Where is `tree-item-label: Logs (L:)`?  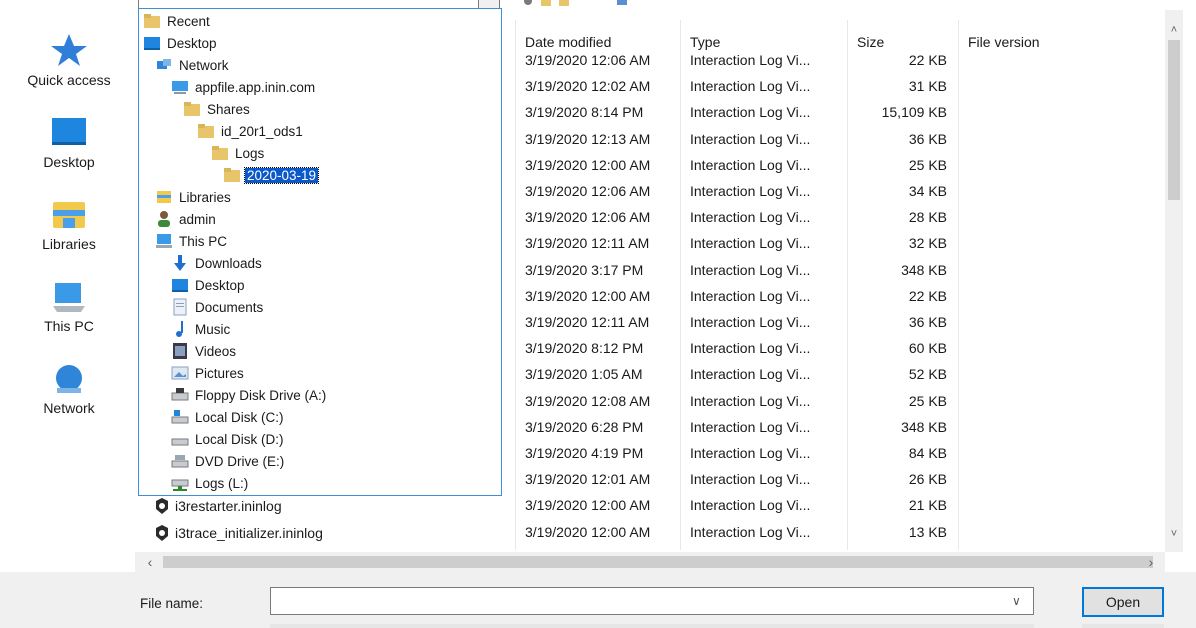 tree-item-label: Logs (L:) is located at coordinates (222, 483).